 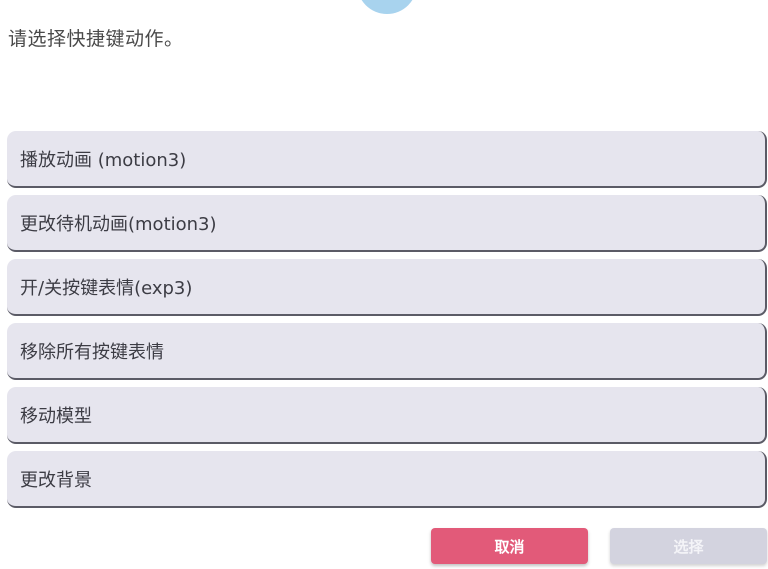 I want to click on dialog-prompt: 请选择快捷键动作。, so click(x=96, y=39).